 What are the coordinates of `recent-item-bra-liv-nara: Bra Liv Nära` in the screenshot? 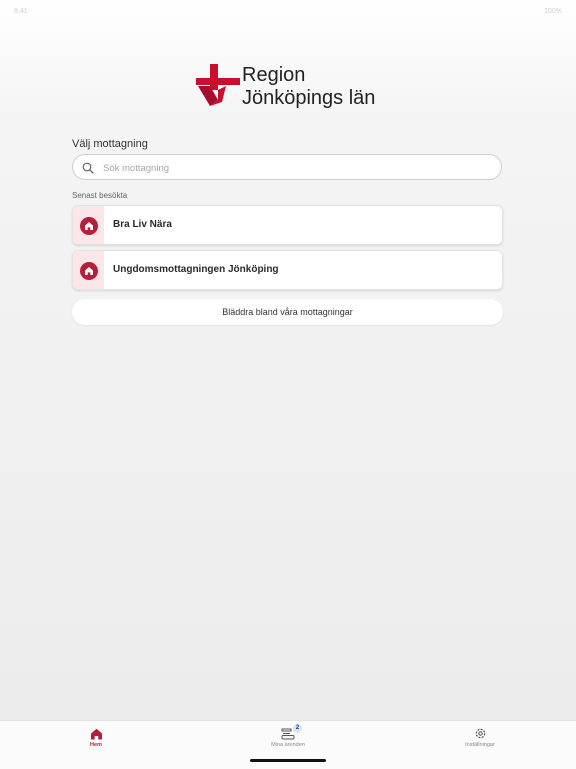 It's located at (287, 225).